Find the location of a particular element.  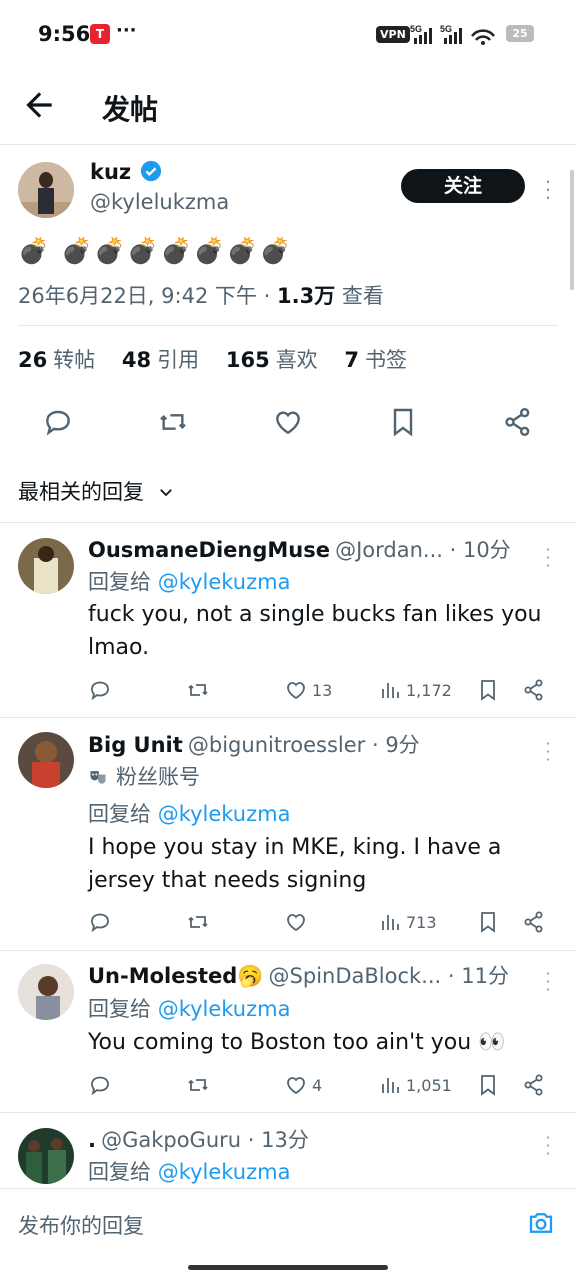

header-divider is located at coordinates (288, 144).